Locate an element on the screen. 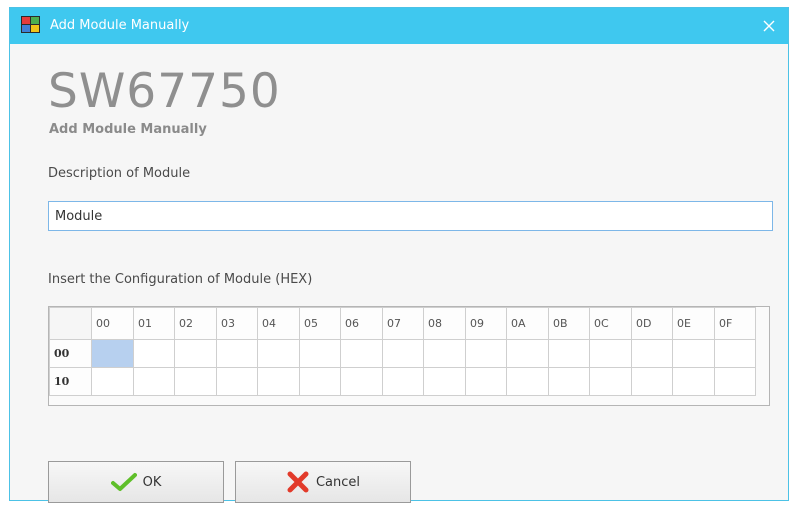 This screenshot has width=794, height=505. table-row: 00 is located at coordinates (402, 353).